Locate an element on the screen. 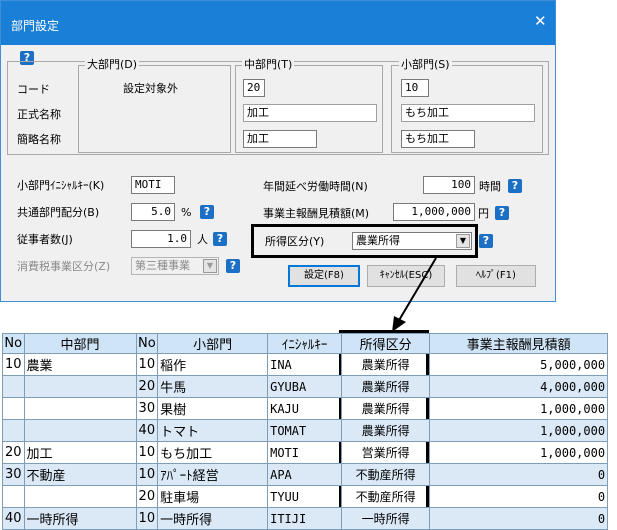 Image resolution: width=617 pixels, height=530 pixels. cell-initial: KAJU is located at coordinates (305, 408).